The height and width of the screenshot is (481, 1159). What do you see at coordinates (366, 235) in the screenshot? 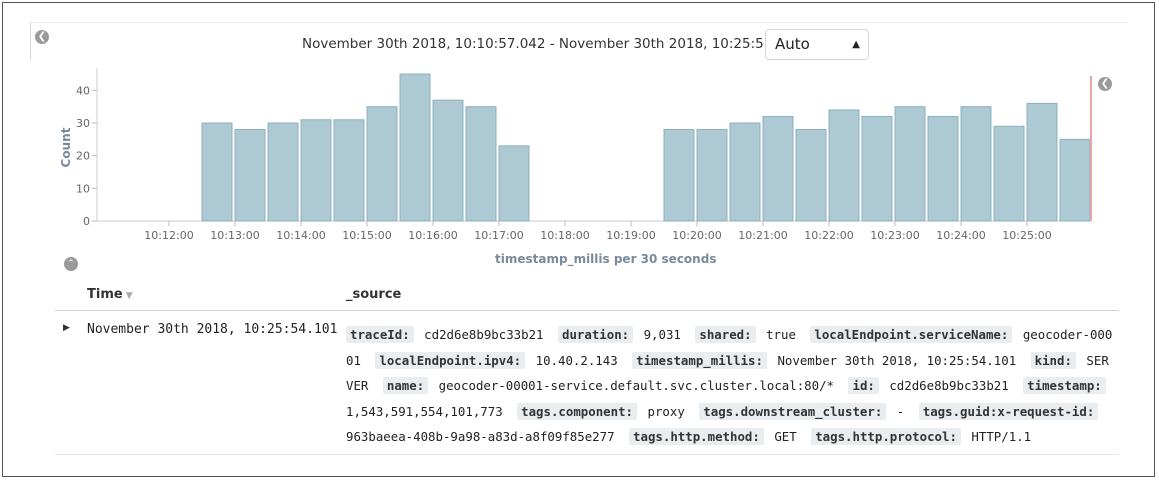
I see `x-tick-label: 10:15:00` at bounding box center [366, 235].